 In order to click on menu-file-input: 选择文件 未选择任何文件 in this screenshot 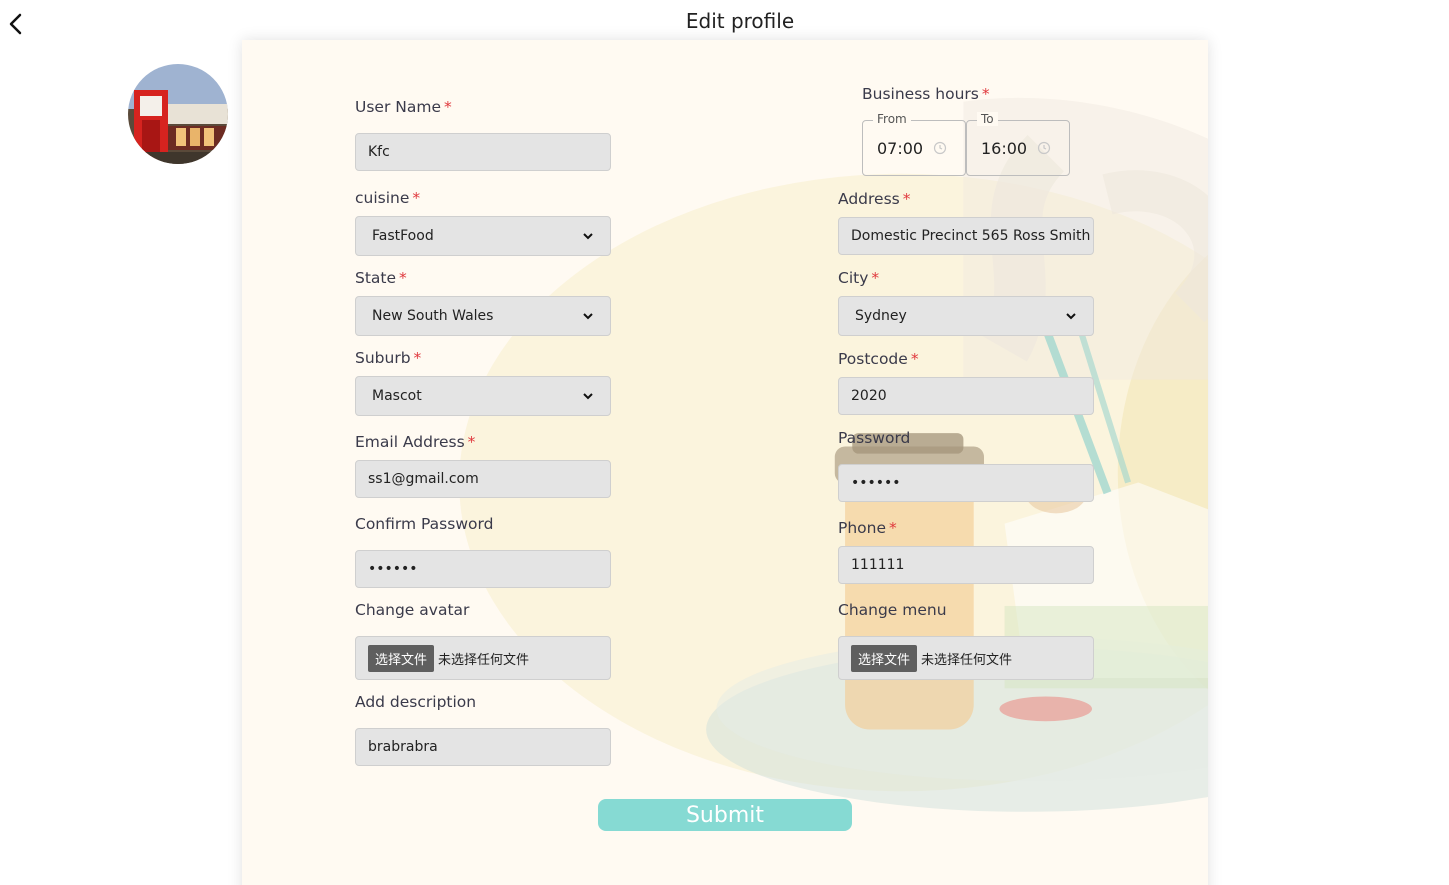, I will do `click(966, 658)`.